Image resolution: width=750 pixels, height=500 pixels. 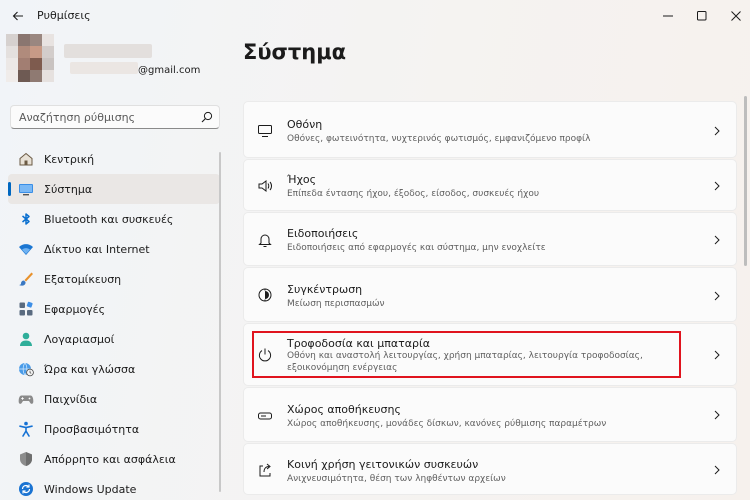 I want to click on close-icon, so click(x=736, y=16).